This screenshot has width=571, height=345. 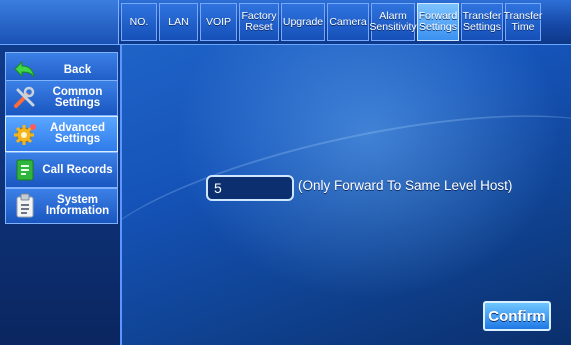 What do you see at coordinates (59, 22) in the screenshot?
I see `tab-bar-corner` at bounding box center [59, 22].